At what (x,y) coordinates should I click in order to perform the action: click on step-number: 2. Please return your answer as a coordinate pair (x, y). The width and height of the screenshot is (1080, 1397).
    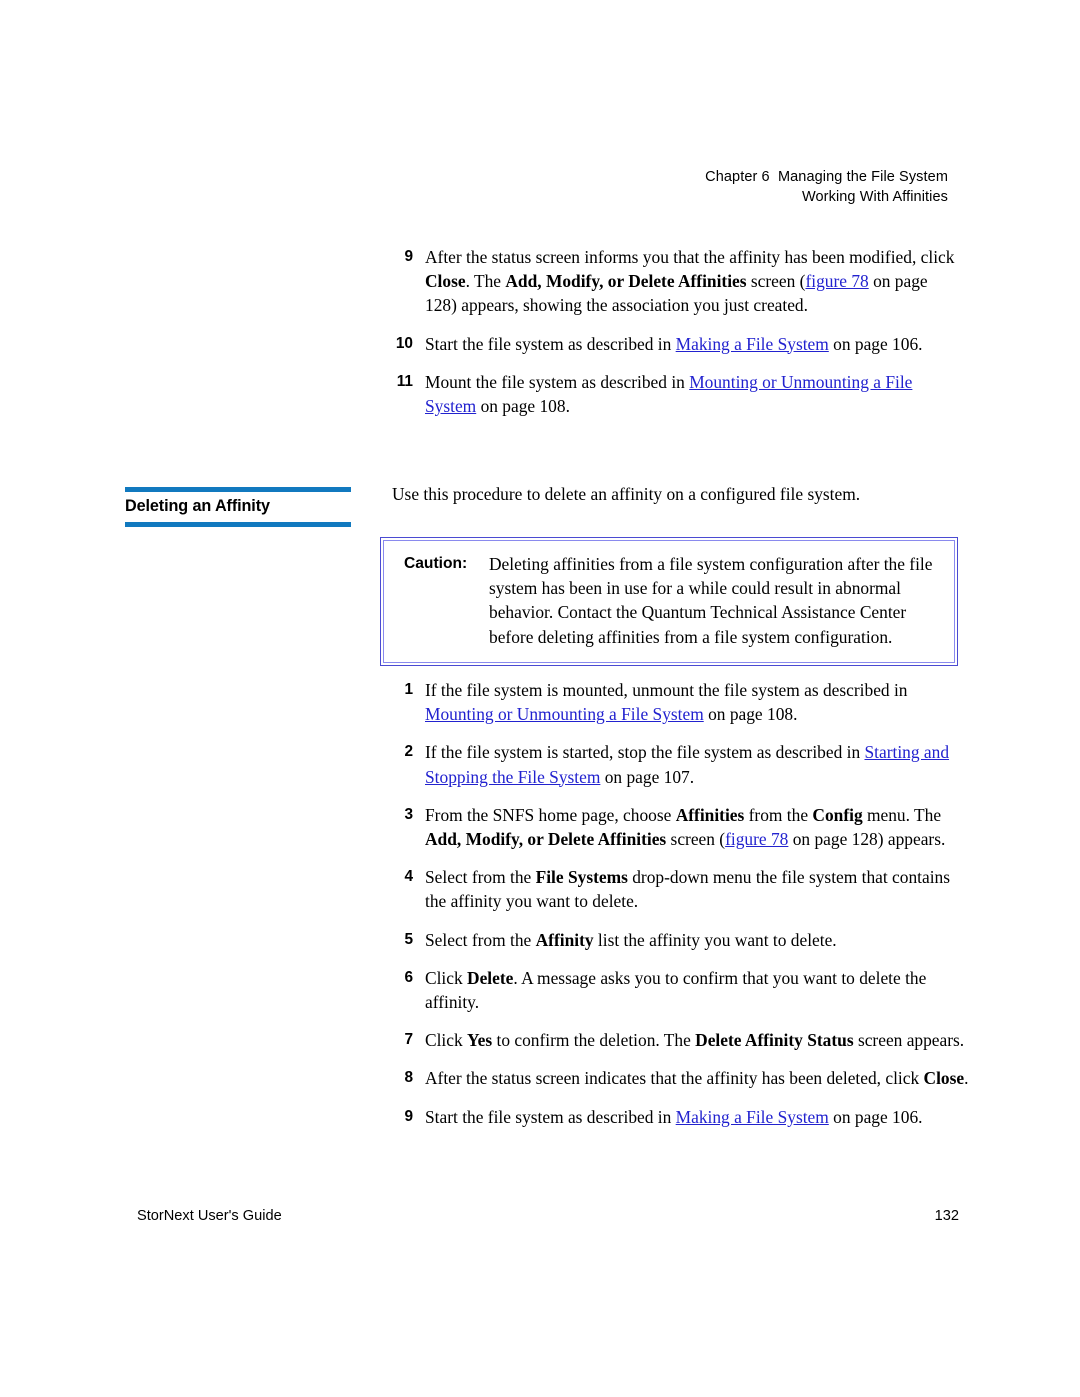
    Looking at the image, I should click on (408, 752).